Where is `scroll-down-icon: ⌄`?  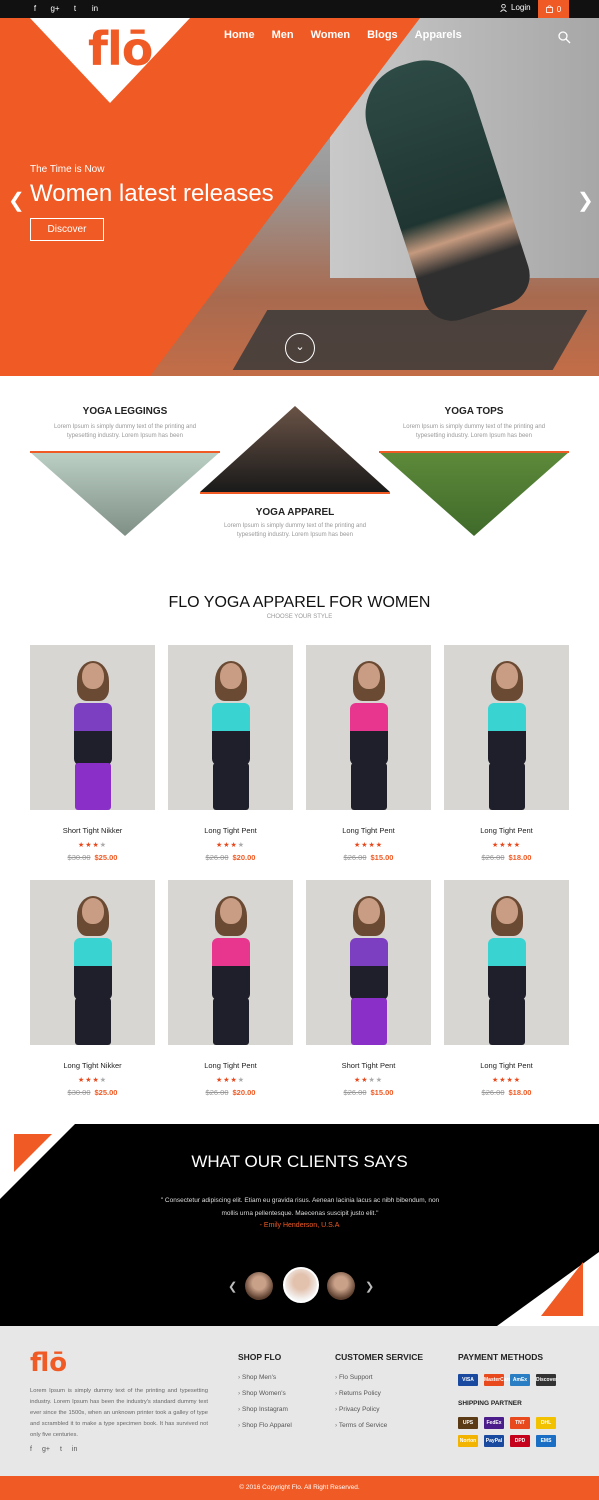 scroll-down-icon: ⌄ is located at coordinates (300, 348).